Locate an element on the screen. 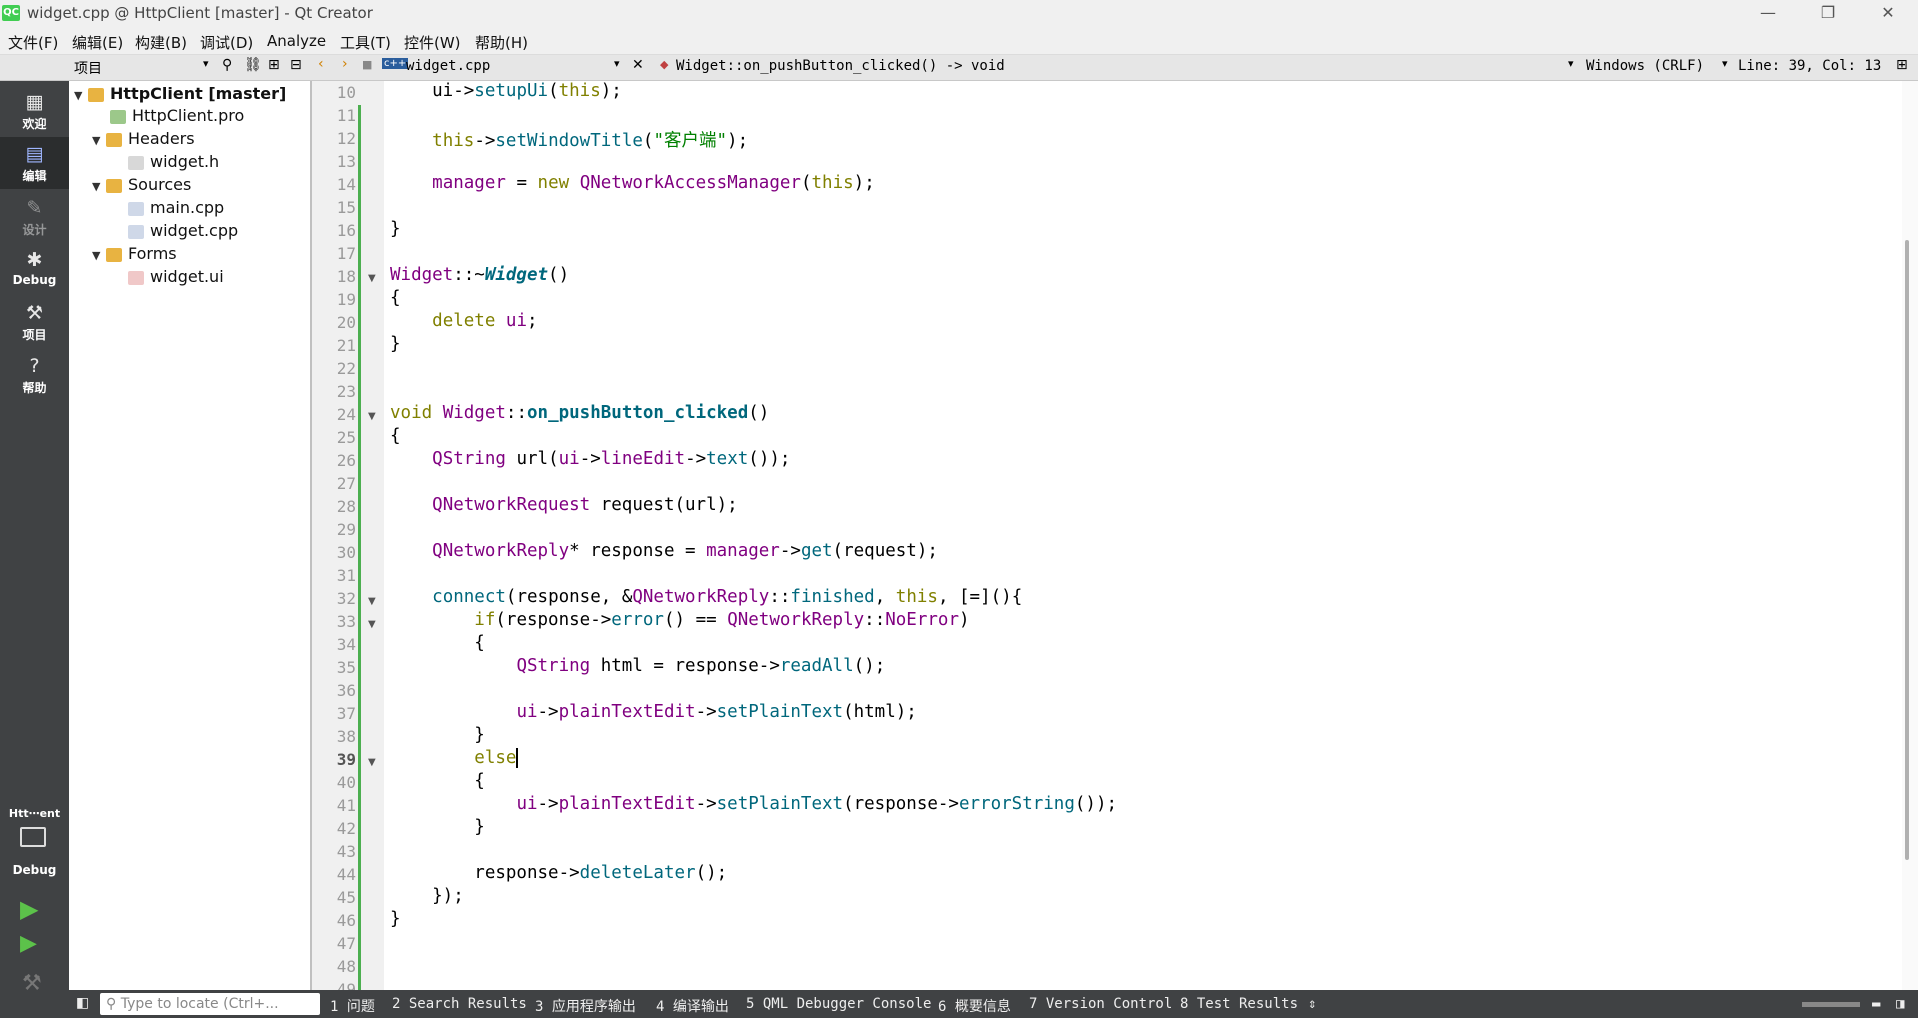 The image size is (1918, 1022). tree-source-file: widget.cpp is located at coordinates (183, 231).